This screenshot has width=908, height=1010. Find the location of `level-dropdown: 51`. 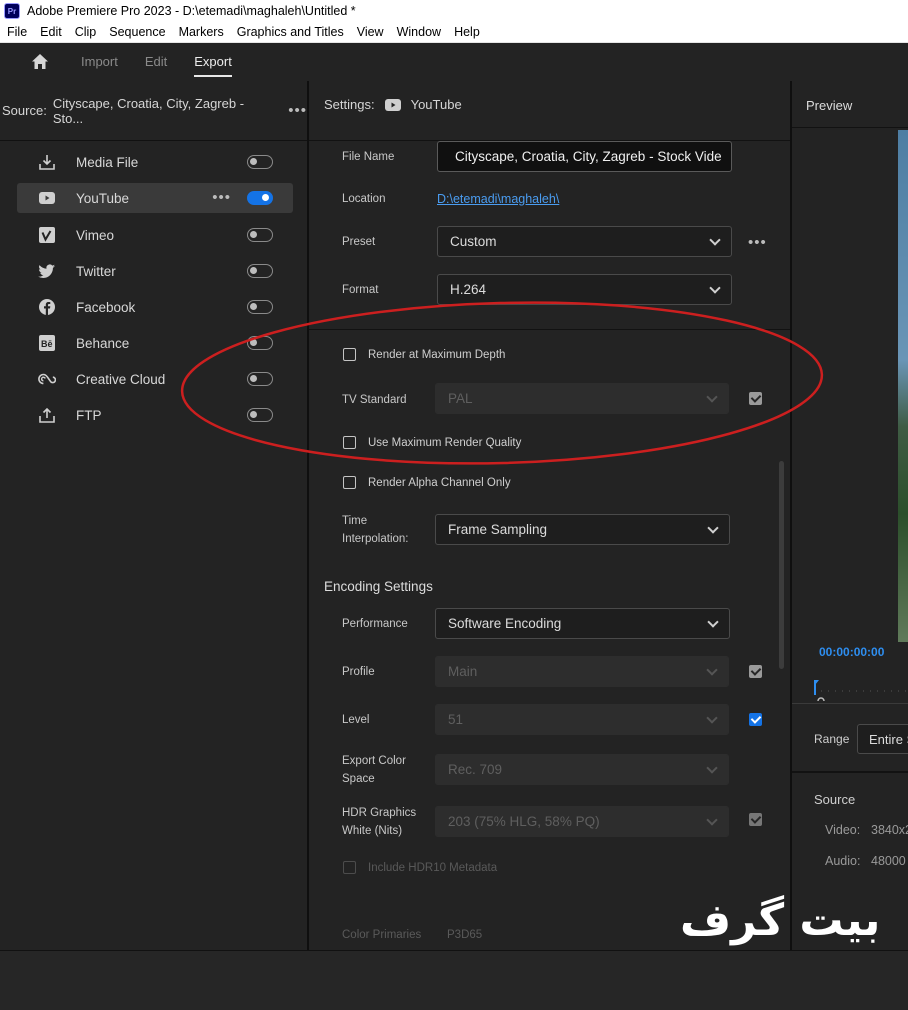

level-dropdown: 51 is located at coordinates (582, 719).